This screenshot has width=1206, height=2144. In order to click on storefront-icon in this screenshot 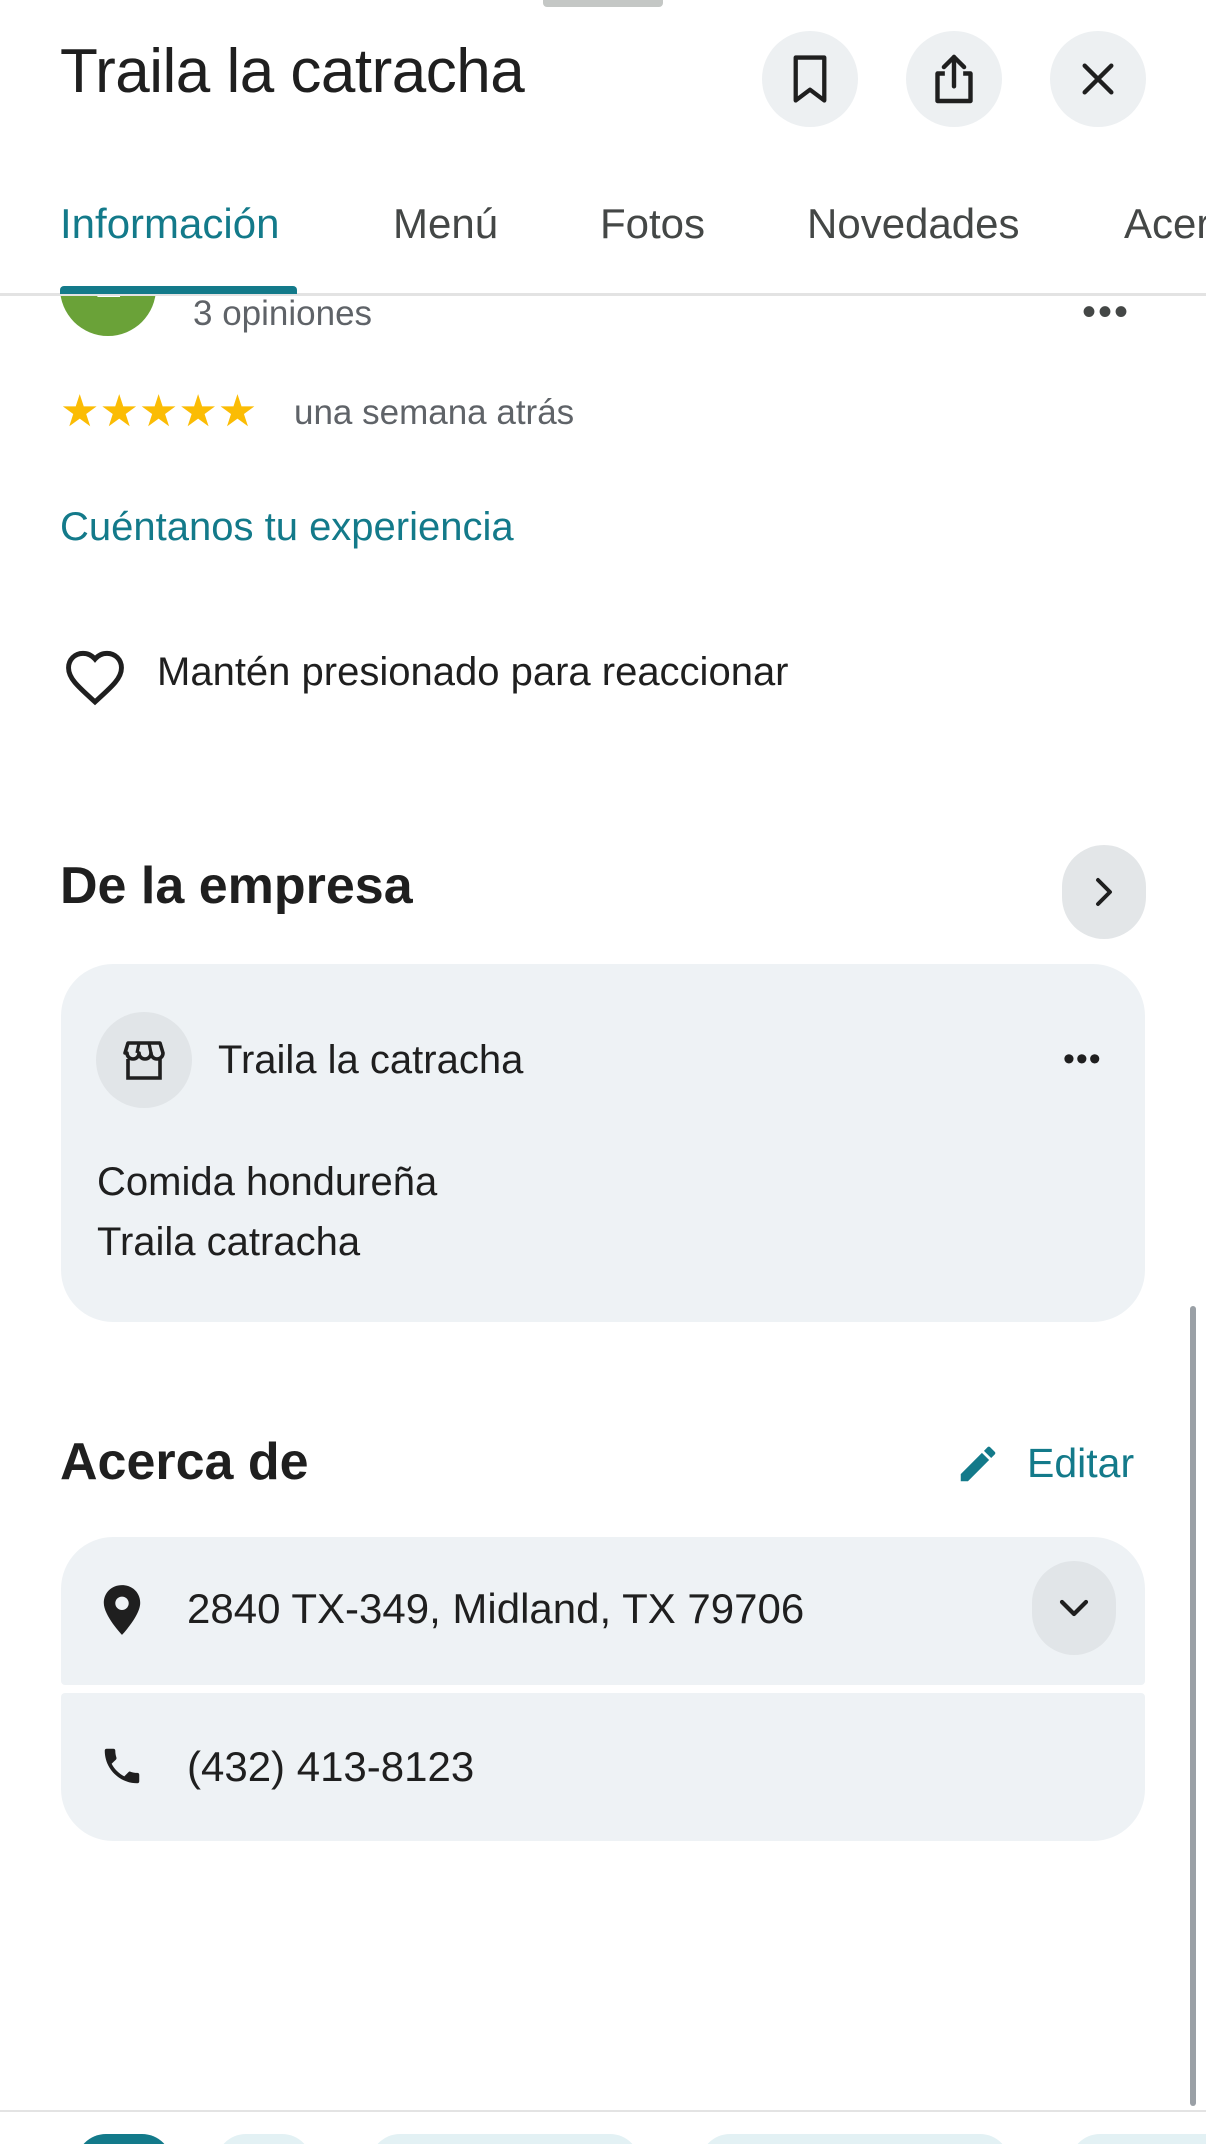, I will do `click(144, 1060)`.